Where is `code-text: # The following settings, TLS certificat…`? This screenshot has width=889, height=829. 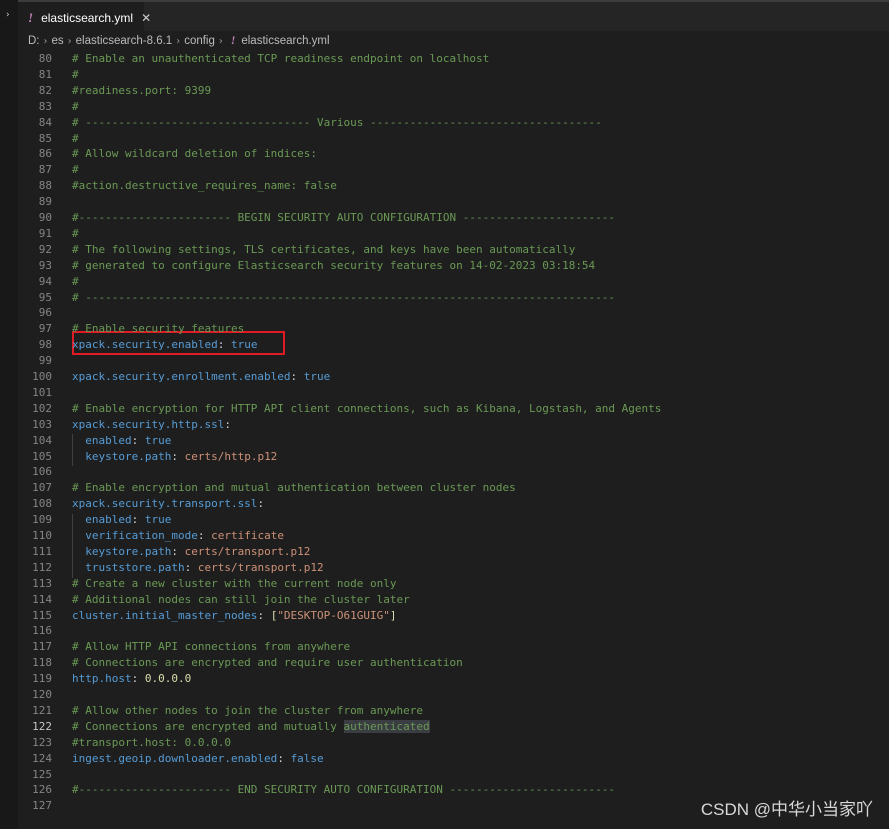 code-text: # The following settings, TLS certificat… is located at coordinates (323, 250).